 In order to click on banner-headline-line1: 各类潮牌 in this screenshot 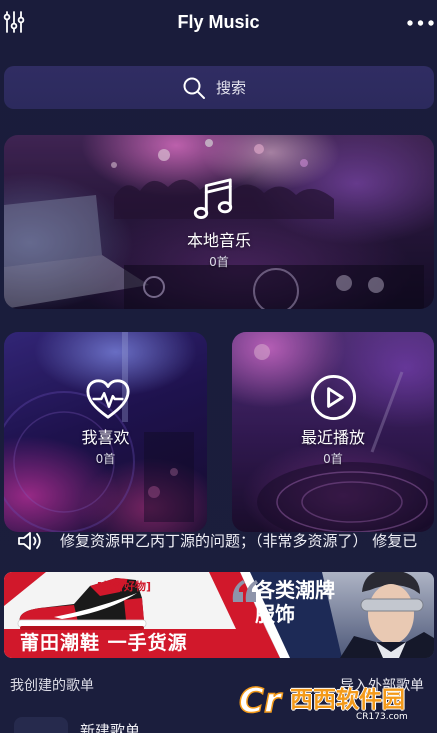, I will do `click(295, 590)`.